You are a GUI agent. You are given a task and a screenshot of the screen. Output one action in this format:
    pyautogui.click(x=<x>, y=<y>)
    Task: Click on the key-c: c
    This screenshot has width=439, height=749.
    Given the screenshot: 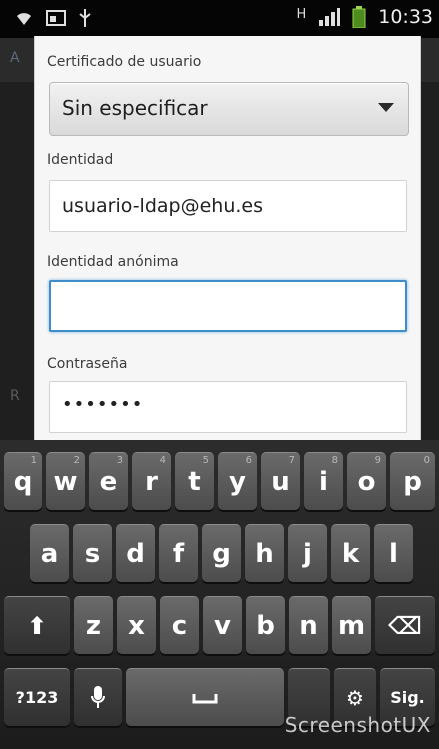 What is the action you would take?
    pyautogui.click(x=179, y=625)
    